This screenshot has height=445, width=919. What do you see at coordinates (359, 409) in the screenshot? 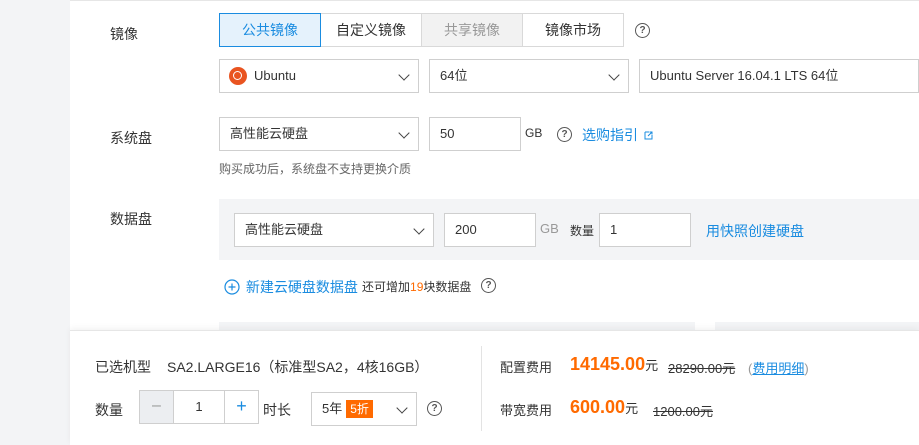
I see `discount-badge: 5折` at bounding box center [359, 409].